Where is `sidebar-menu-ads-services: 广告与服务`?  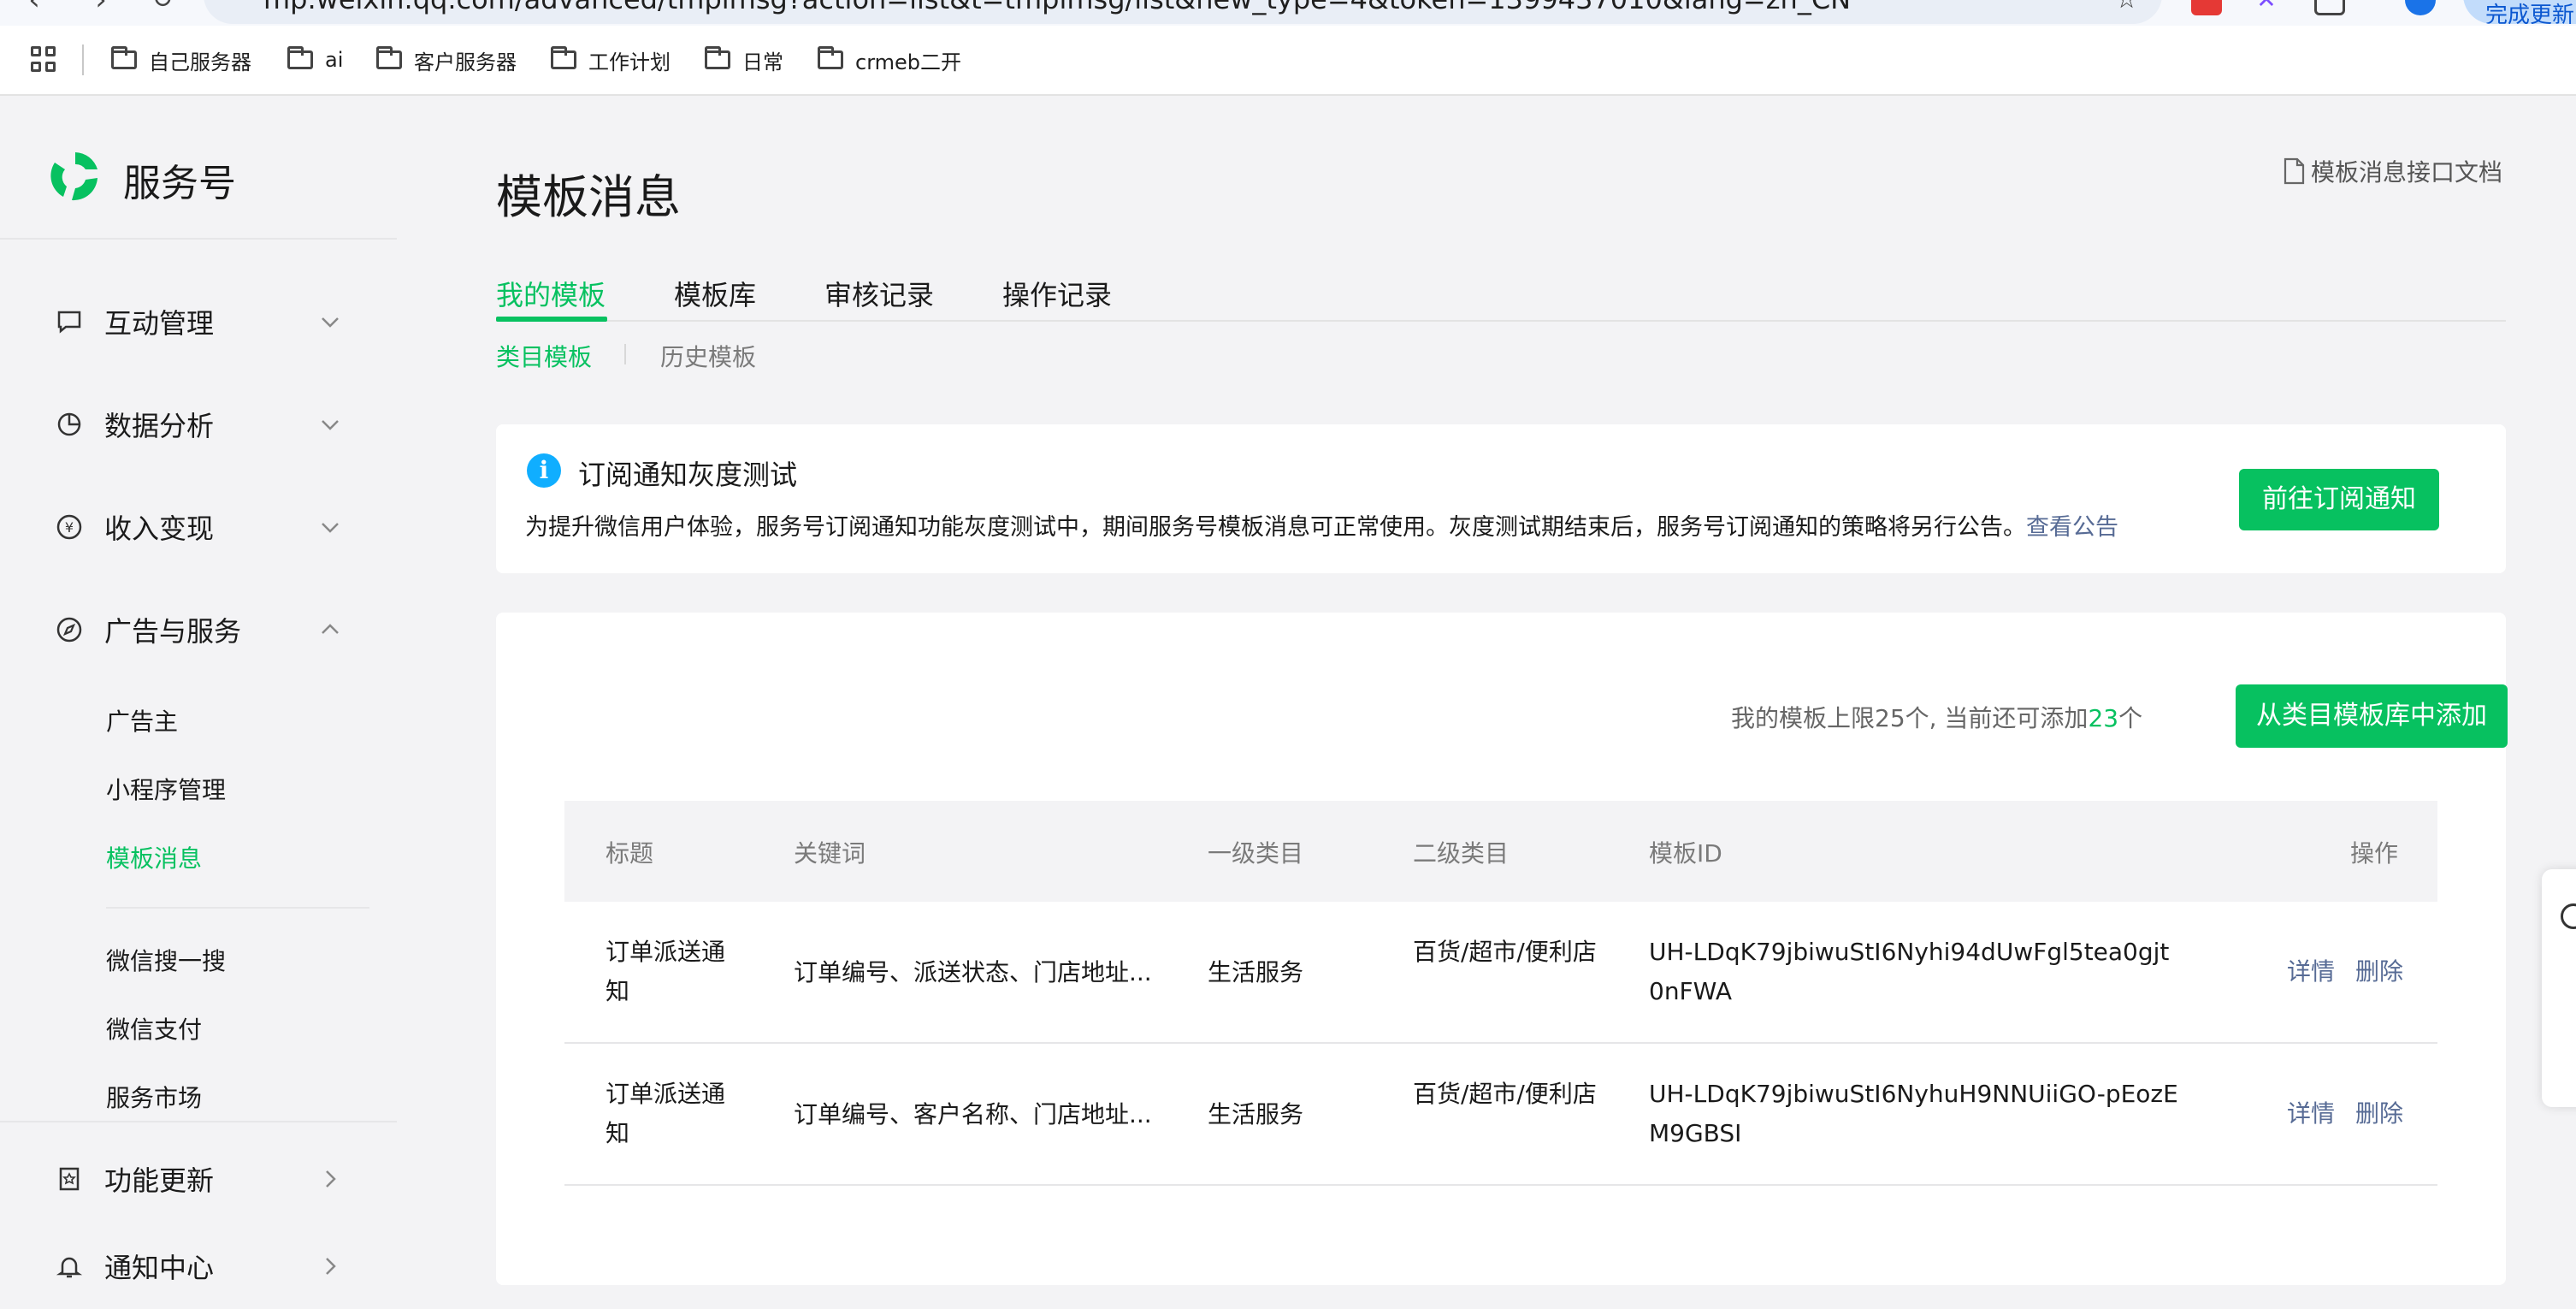
sidebar-menu-ads-services: 广告与服务 is located at coordinates (200, 629).